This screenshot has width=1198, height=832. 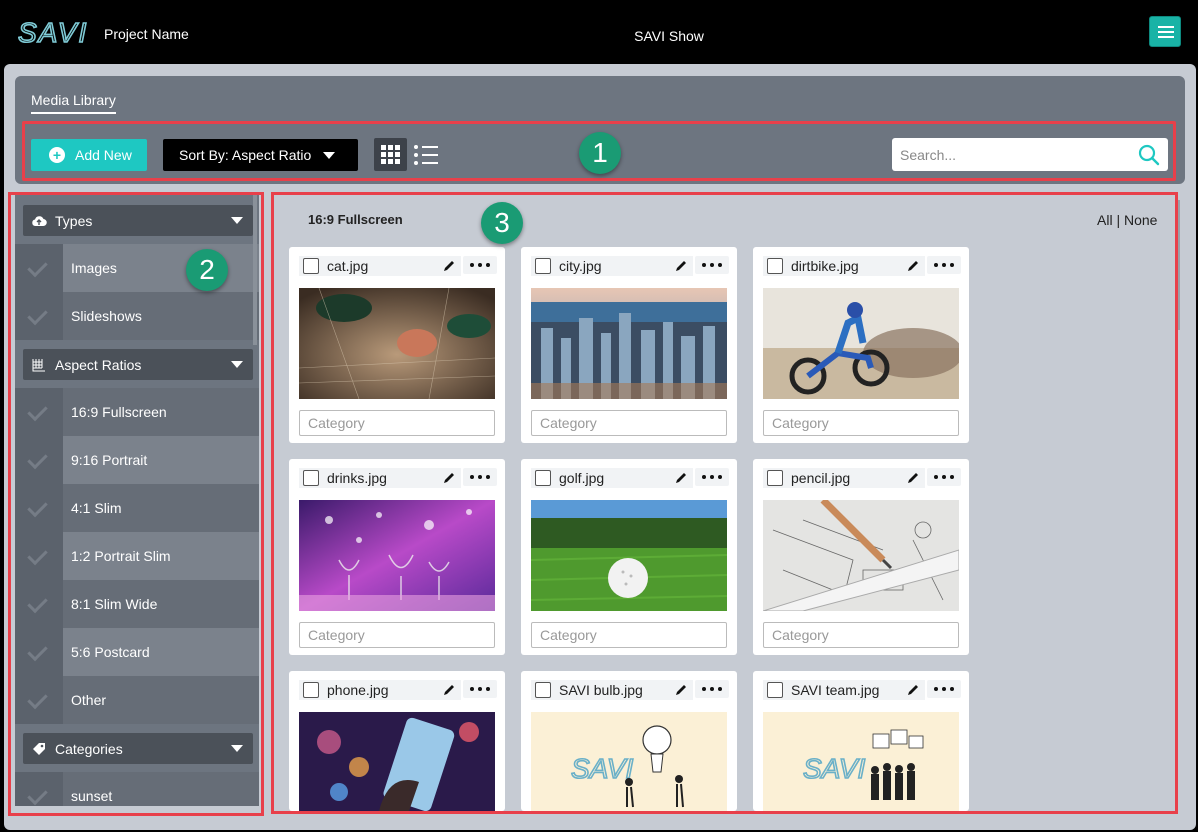 I want to click on show-name: SAVI Show, so click(x=669, y=36).